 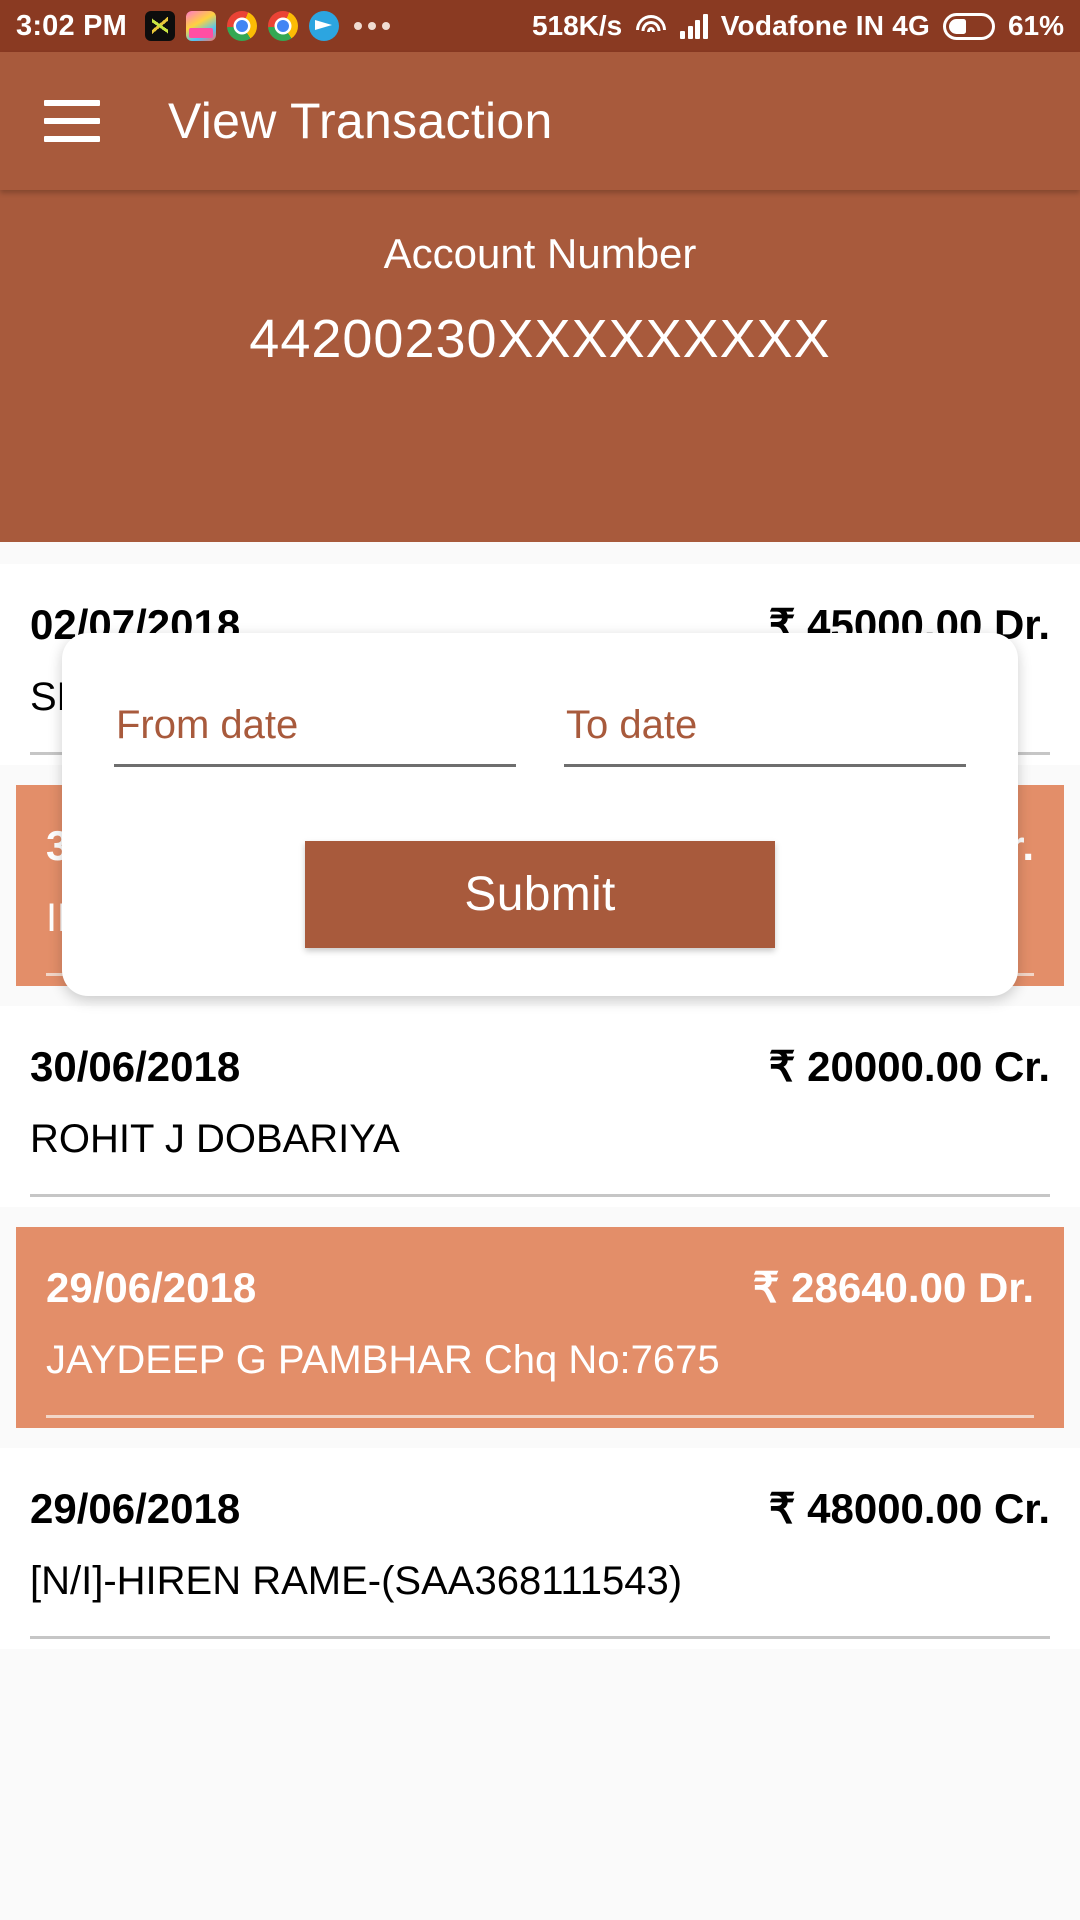 I want to click on to-date-field, so click(x=765, y=735).